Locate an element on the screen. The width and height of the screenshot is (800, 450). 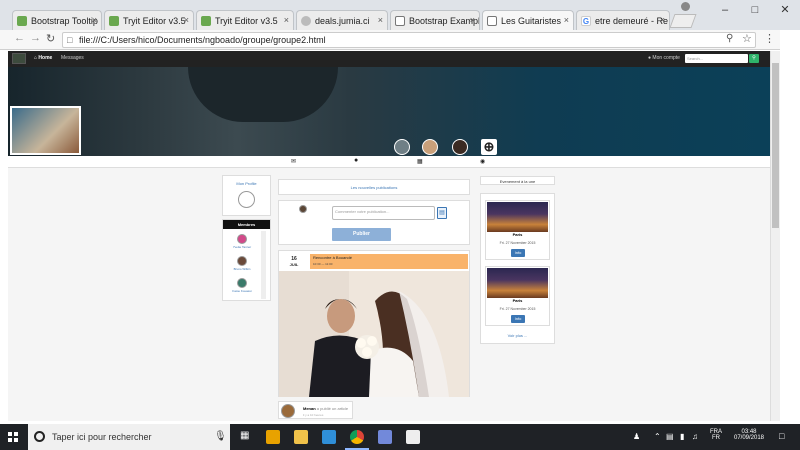
event-banner: Rencontre à Bouandé 10:30 — 11:00 is located at coordinates (389, 261).